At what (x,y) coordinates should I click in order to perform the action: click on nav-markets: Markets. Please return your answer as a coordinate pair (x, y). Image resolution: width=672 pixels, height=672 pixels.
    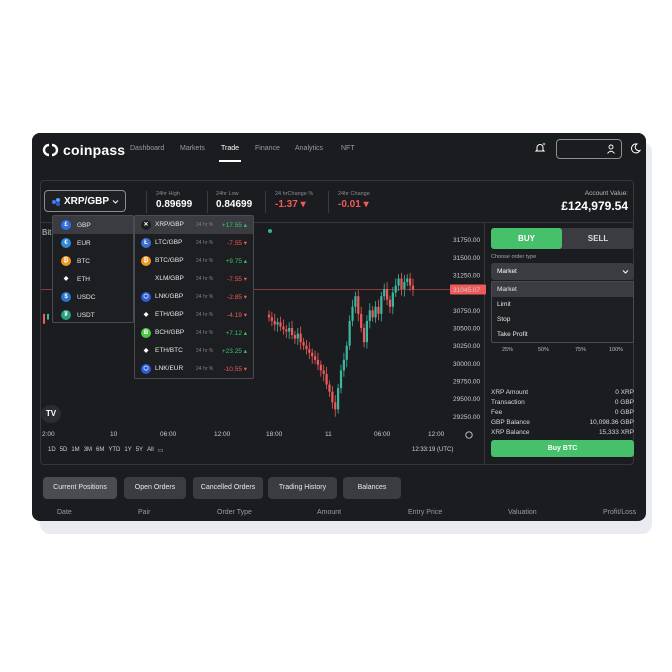
    Looking at the image, I should click on (192, 148).